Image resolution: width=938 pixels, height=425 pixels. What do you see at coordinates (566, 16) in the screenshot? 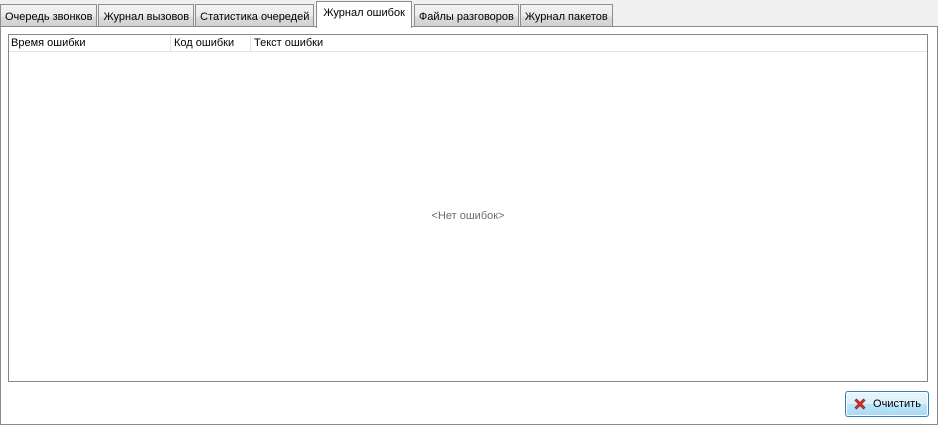
I see `tab-packet-log: Журнал пакетов` at bounding box center [566, 16].